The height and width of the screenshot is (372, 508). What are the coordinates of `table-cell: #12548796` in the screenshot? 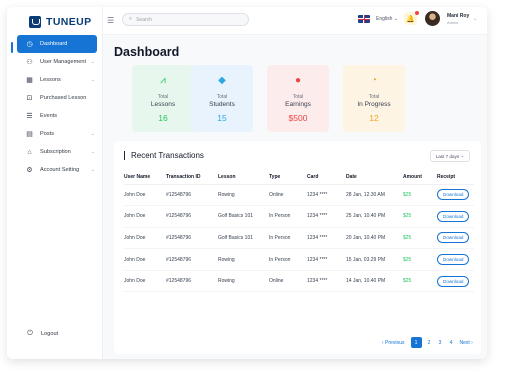 It's located at (192, 281).